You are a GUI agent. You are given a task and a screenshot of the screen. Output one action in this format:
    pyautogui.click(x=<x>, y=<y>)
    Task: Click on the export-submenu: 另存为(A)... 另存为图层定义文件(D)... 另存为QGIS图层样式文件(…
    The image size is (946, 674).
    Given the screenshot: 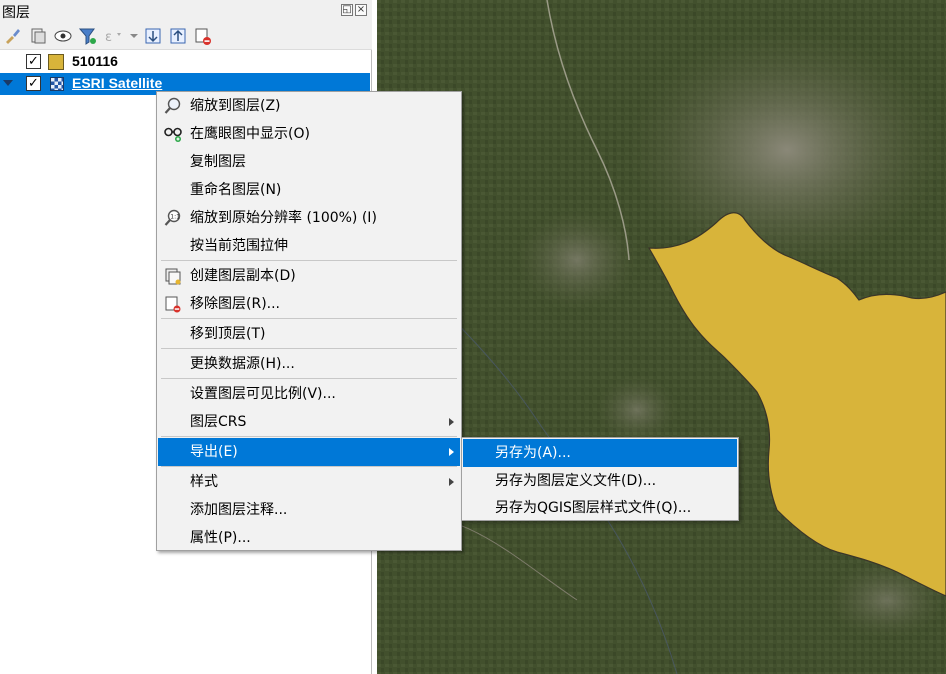 What is the action you would take?
    pyautogui.click(x=600, y=479)
    